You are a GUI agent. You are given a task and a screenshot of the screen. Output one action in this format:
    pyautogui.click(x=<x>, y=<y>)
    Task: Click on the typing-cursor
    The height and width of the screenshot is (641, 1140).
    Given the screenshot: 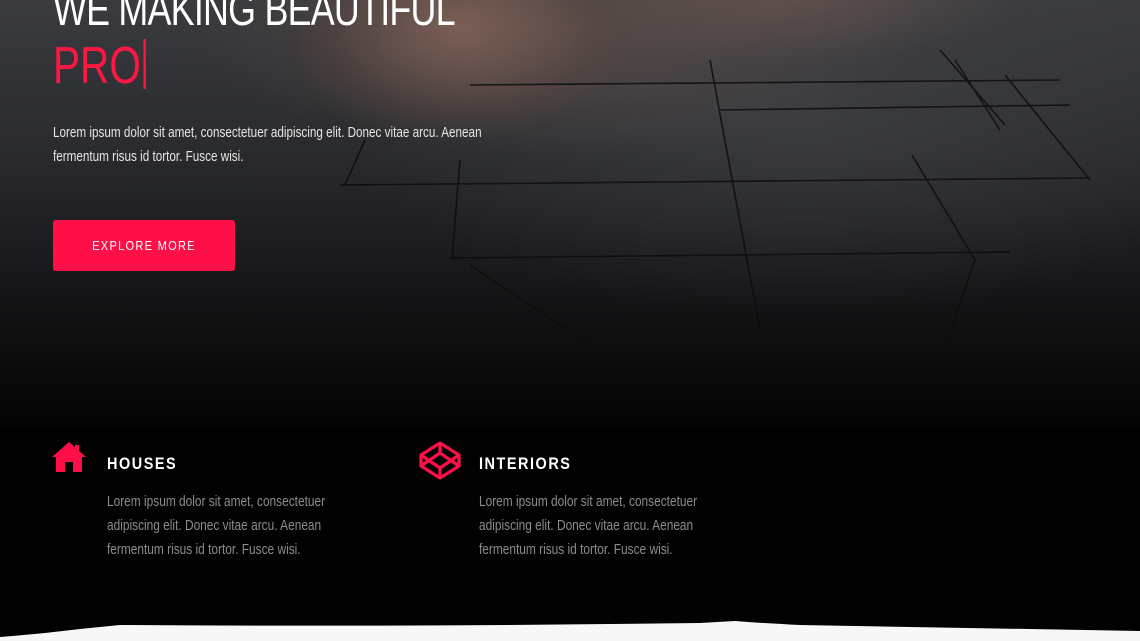 What is the action you would take?
    pyautogui.click(x=144, y=64)
    